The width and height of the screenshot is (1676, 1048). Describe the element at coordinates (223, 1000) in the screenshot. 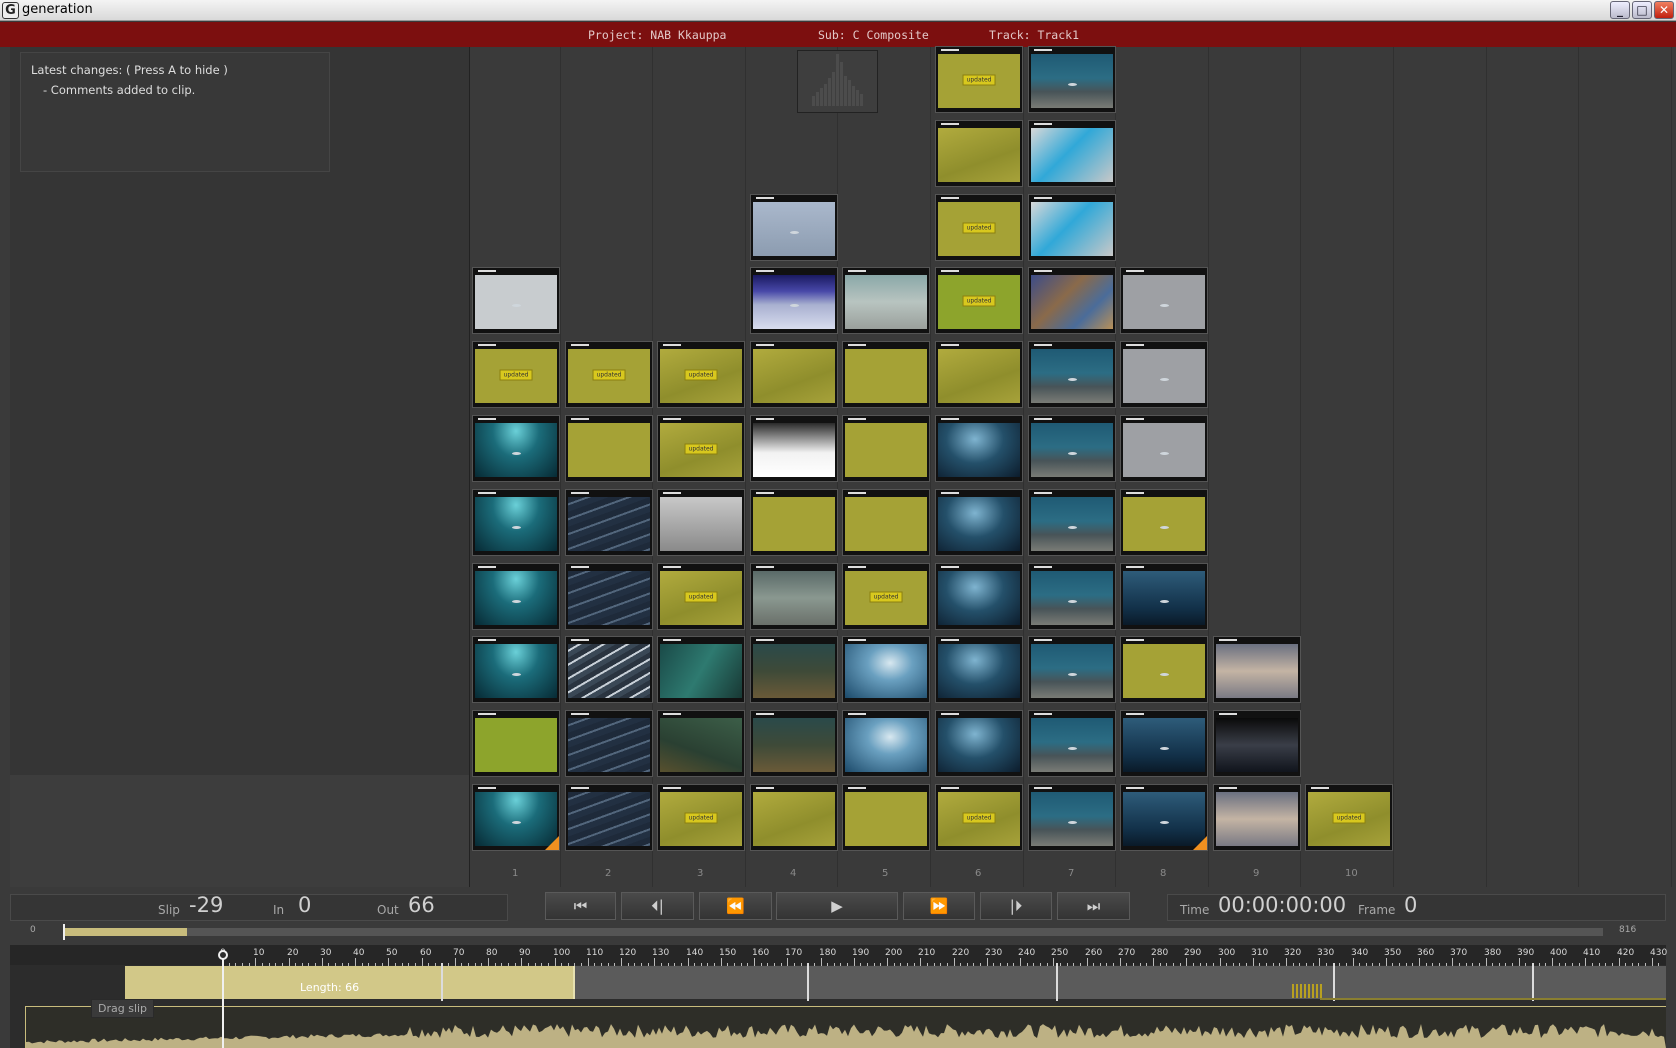

I see `playhead` at that location.